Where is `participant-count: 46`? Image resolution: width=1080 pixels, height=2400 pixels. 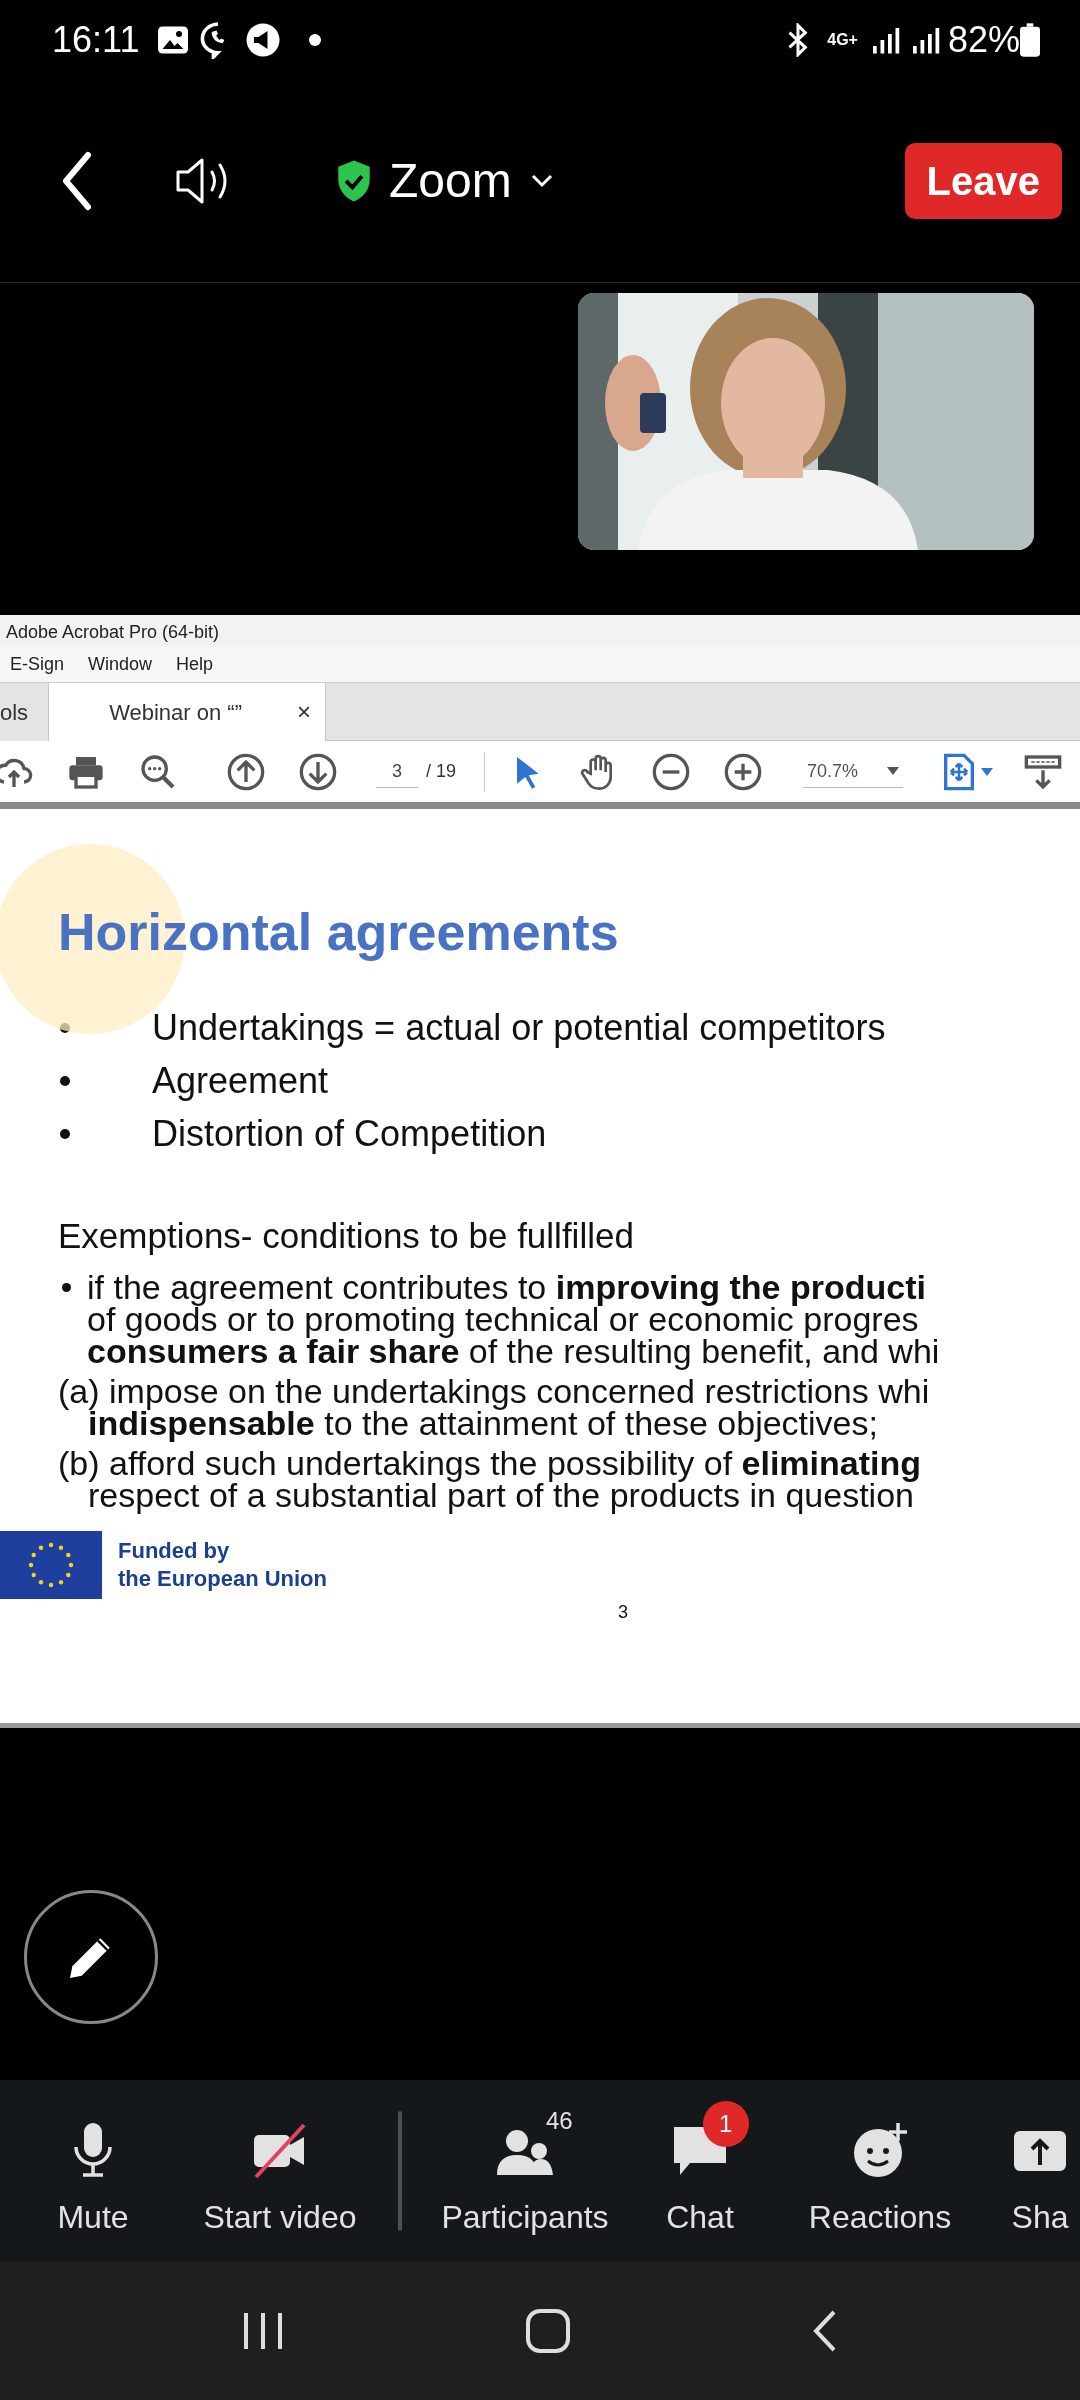 participant-count: 46 is located at coordinates (559, 2121).